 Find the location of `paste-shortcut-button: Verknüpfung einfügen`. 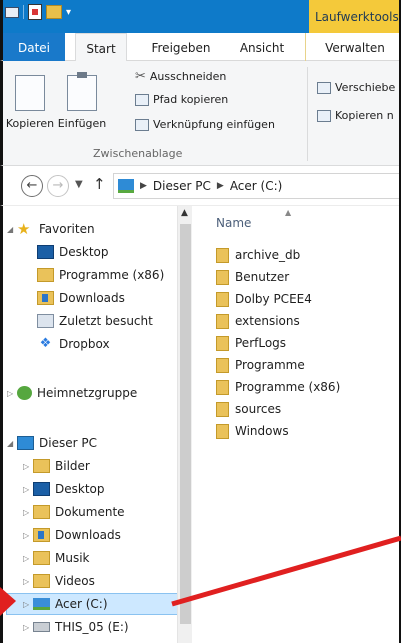

paste-shortcut-button: Verknüpfung einfügen is located at coordinates (205, 124).